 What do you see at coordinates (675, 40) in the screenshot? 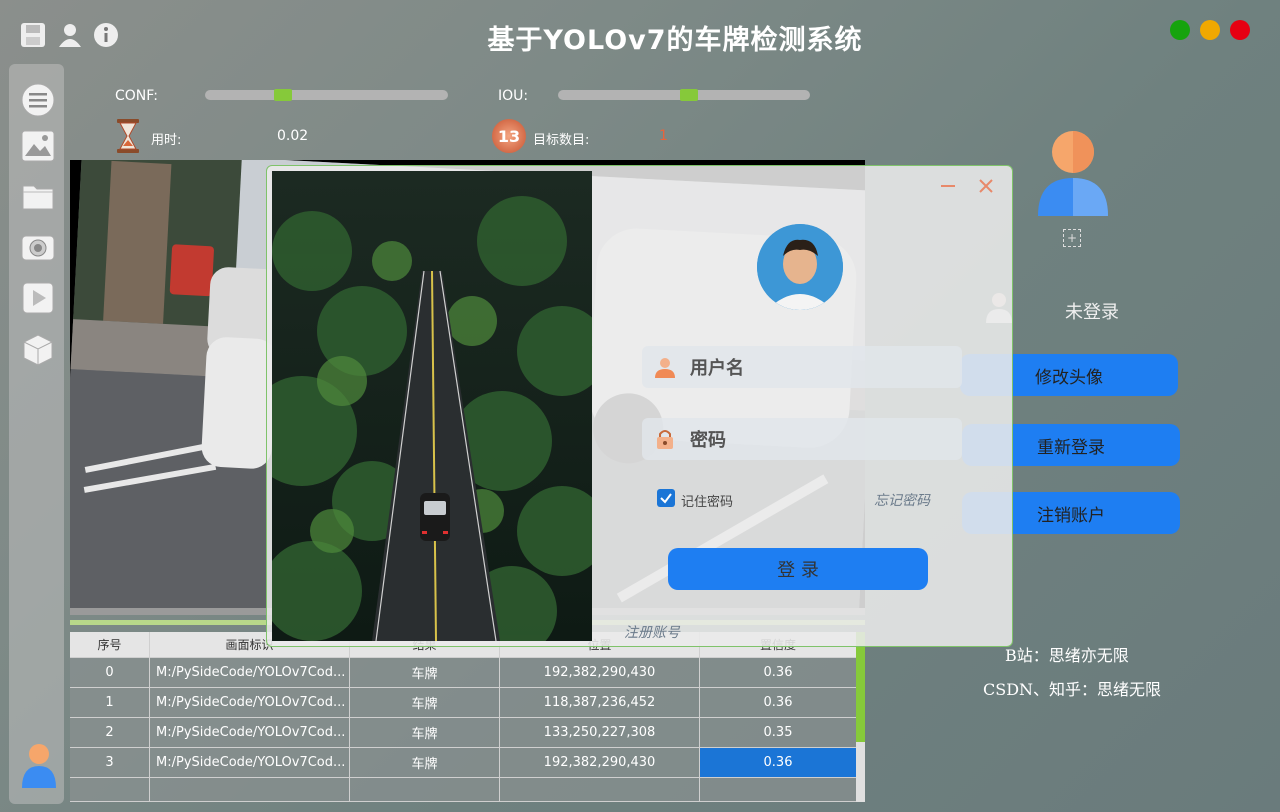
I see `window-title: 基于YOLOv7的车牌检测系统` at bounding box center [675, 40].